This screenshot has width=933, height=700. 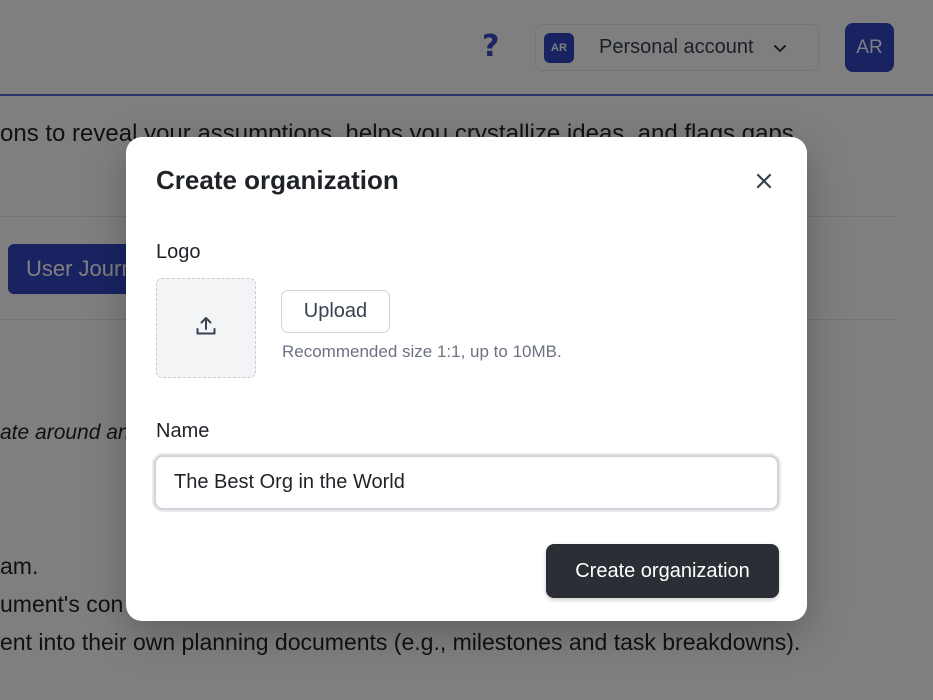 What do you see at coordinates (422, 351) in the screenshot?
I see `upload-hint: Recommended size 1:1, up to 10MB.` at bounding box center [422, 351].